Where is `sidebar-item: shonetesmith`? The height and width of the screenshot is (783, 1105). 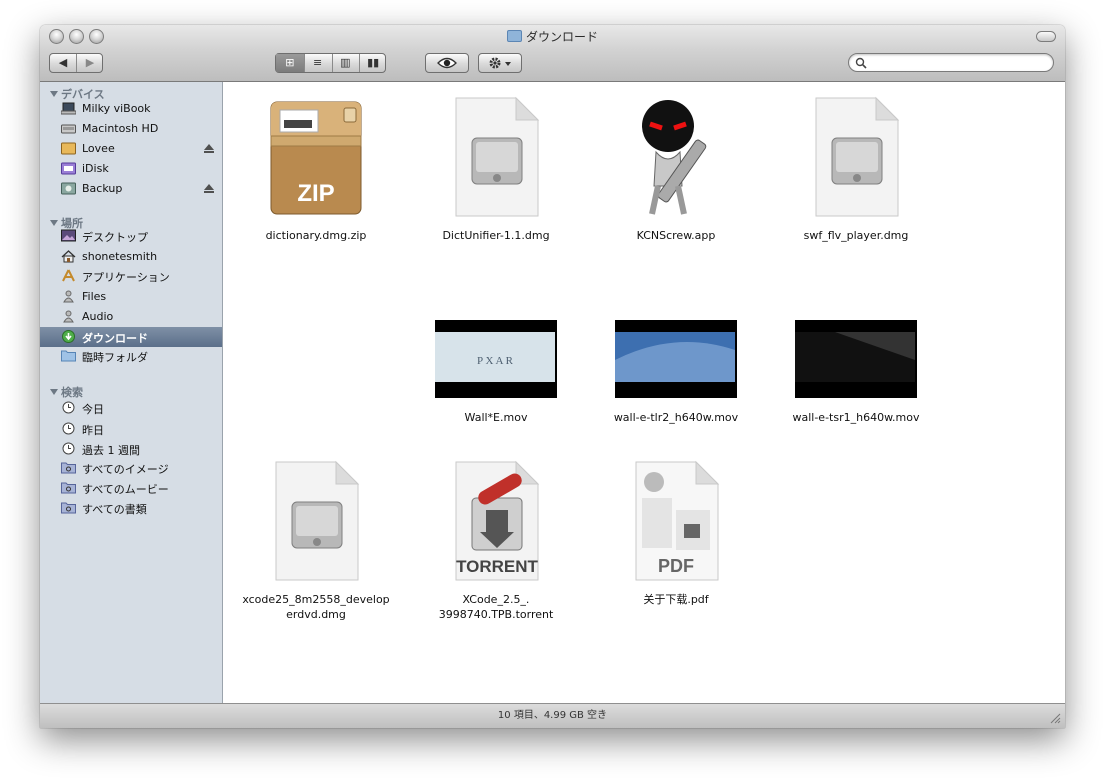 sidebar-item: shonetesmith is located at coordinates (131, 257).